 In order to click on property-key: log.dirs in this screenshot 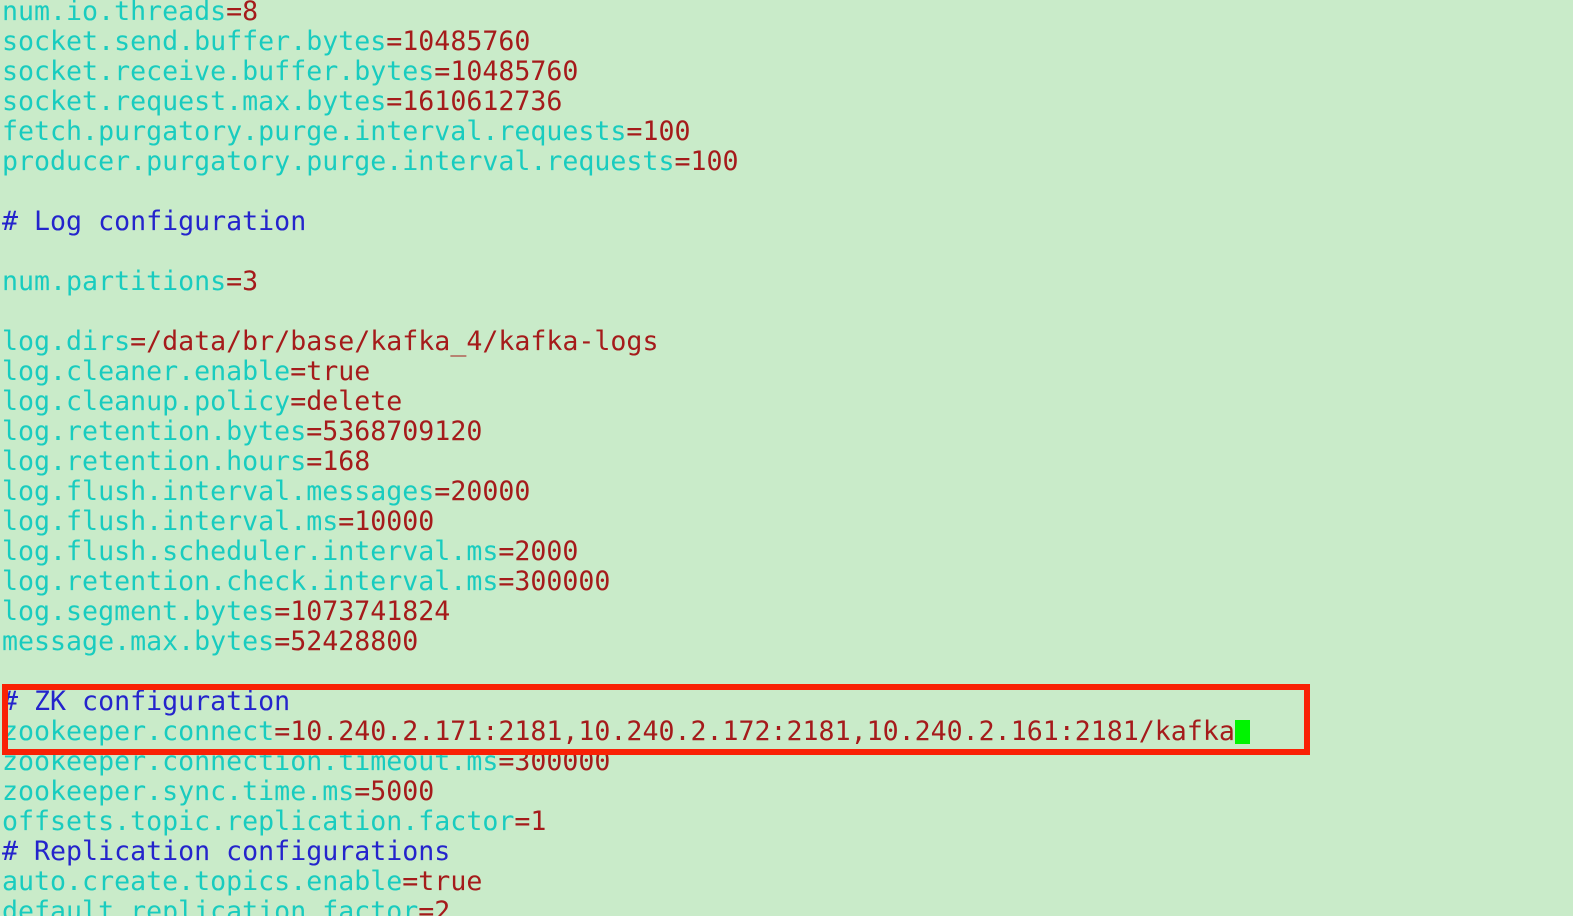, I will do `click(66, 341)`.